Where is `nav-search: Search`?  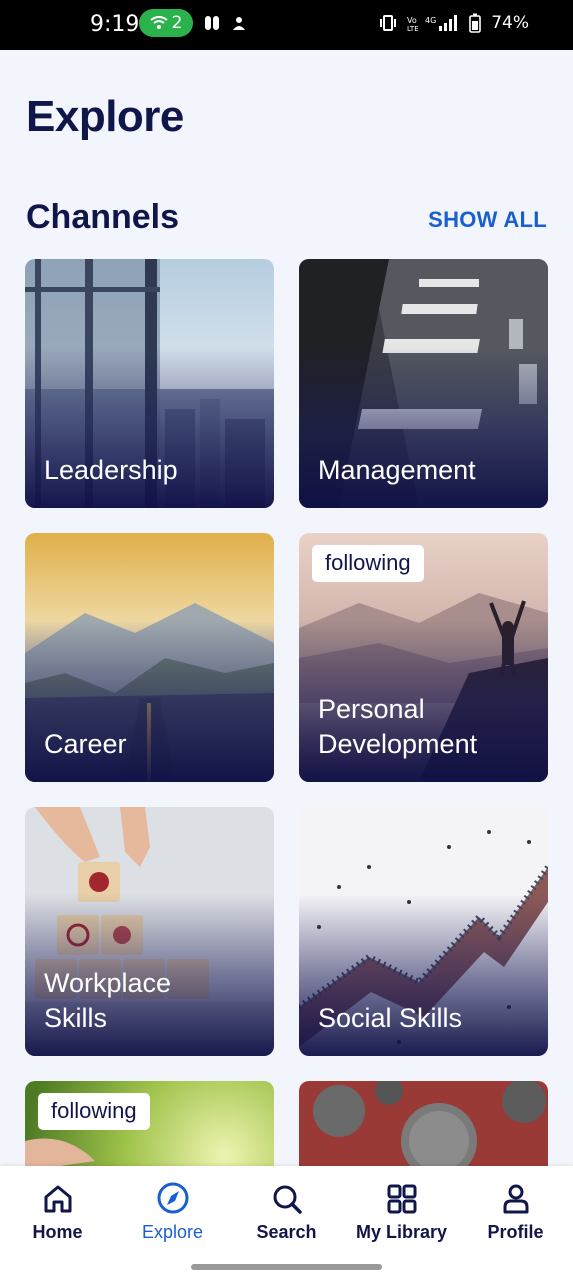 nav-search: Search is located at coordinates (286, 1210).